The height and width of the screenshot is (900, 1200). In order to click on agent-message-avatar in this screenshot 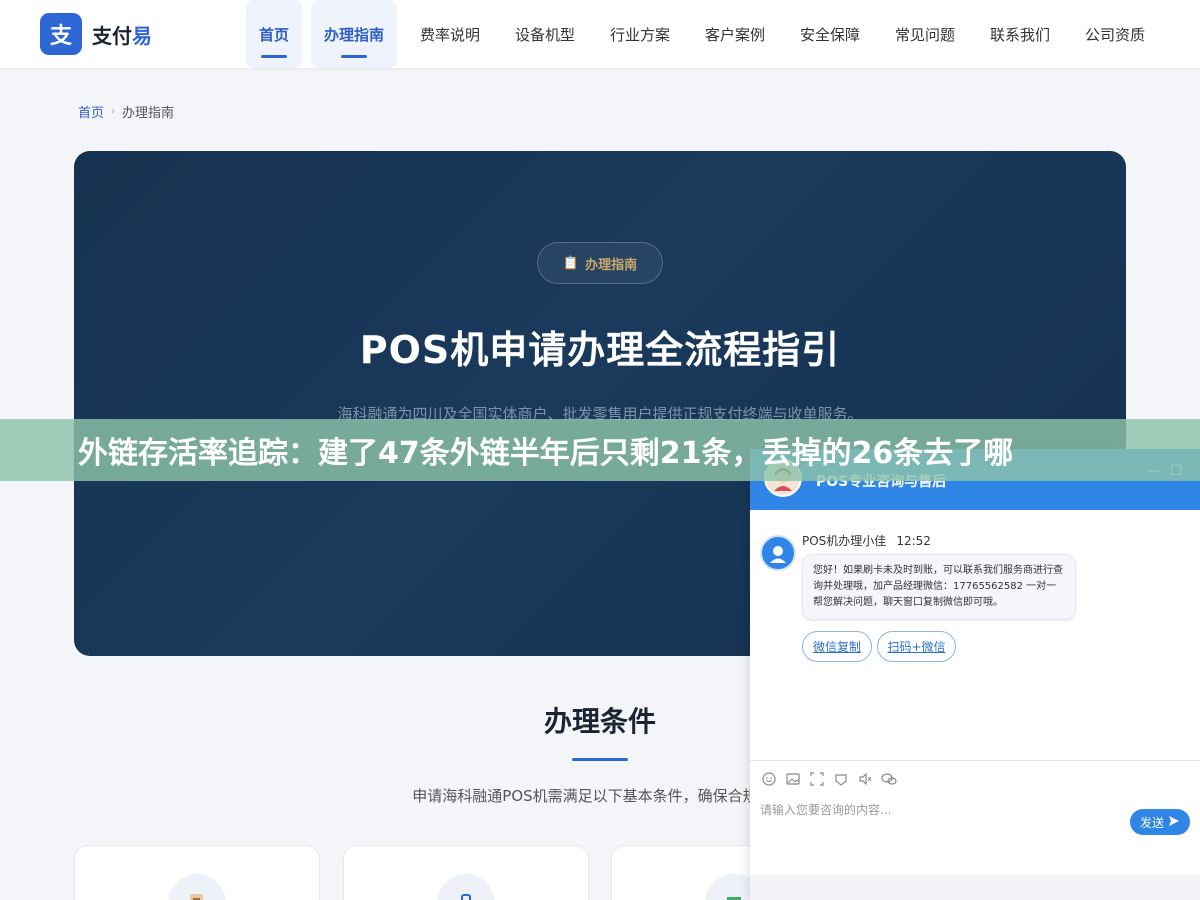, I will do `click(778, 553)`.